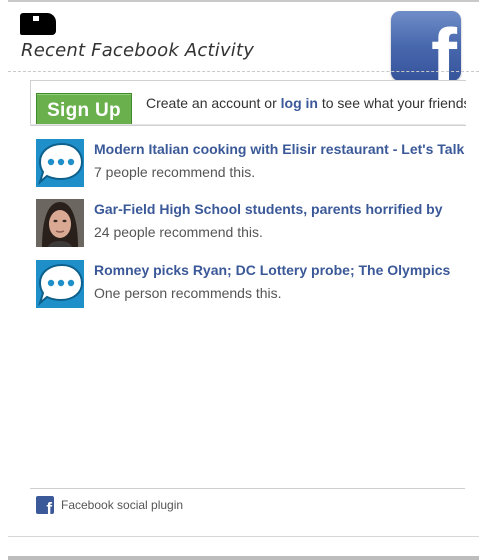  What do you see at coordinates (243, 71) in the screenshot?
I see `header-divider` at bounding box center [243, 71].